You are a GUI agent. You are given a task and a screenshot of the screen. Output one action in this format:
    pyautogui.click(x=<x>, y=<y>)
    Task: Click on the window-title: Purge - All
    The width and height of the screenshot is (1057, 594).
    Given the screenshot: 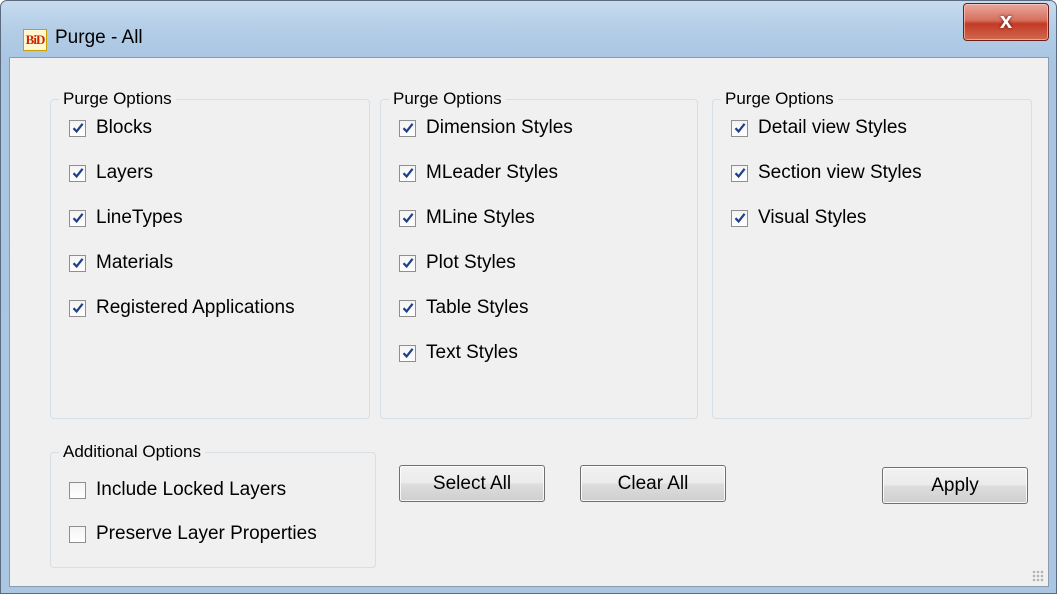 What is the action you would take?
    pyautogui.click(x=99, y=37)
    